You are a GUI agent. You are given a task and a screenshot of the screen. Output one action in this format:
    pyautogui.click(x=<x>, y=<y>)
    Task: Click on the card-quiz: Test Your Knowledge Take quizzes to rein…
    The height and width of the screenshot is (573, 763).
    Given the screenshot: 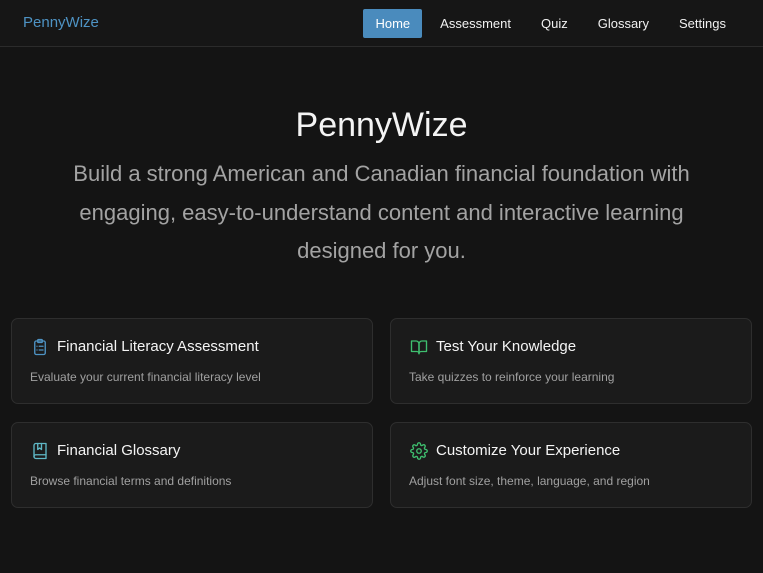 What is the action you would take?
    pyautogui.click(x=571, y=361)
    